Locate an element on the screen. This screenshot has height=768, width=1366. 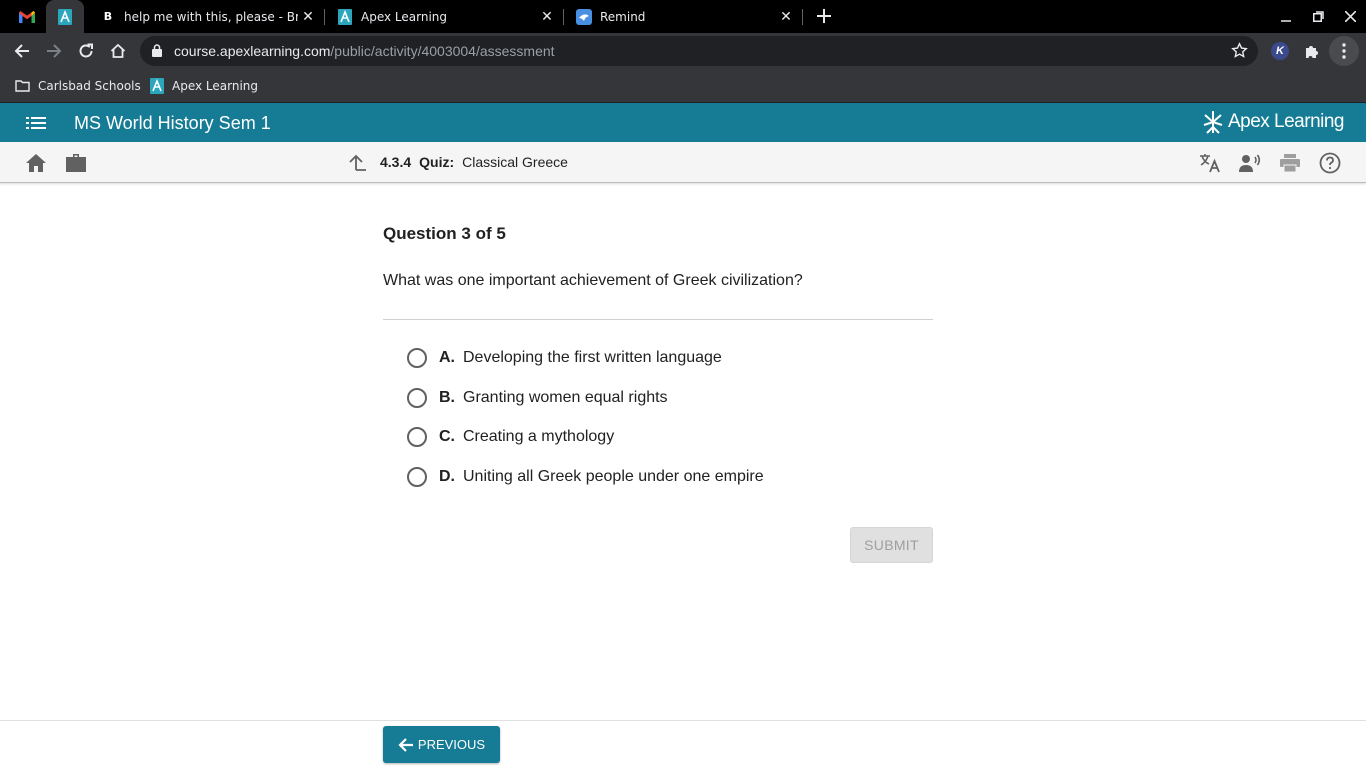
url-host: course.apexlearning.com is located at coordinates (252, 51).